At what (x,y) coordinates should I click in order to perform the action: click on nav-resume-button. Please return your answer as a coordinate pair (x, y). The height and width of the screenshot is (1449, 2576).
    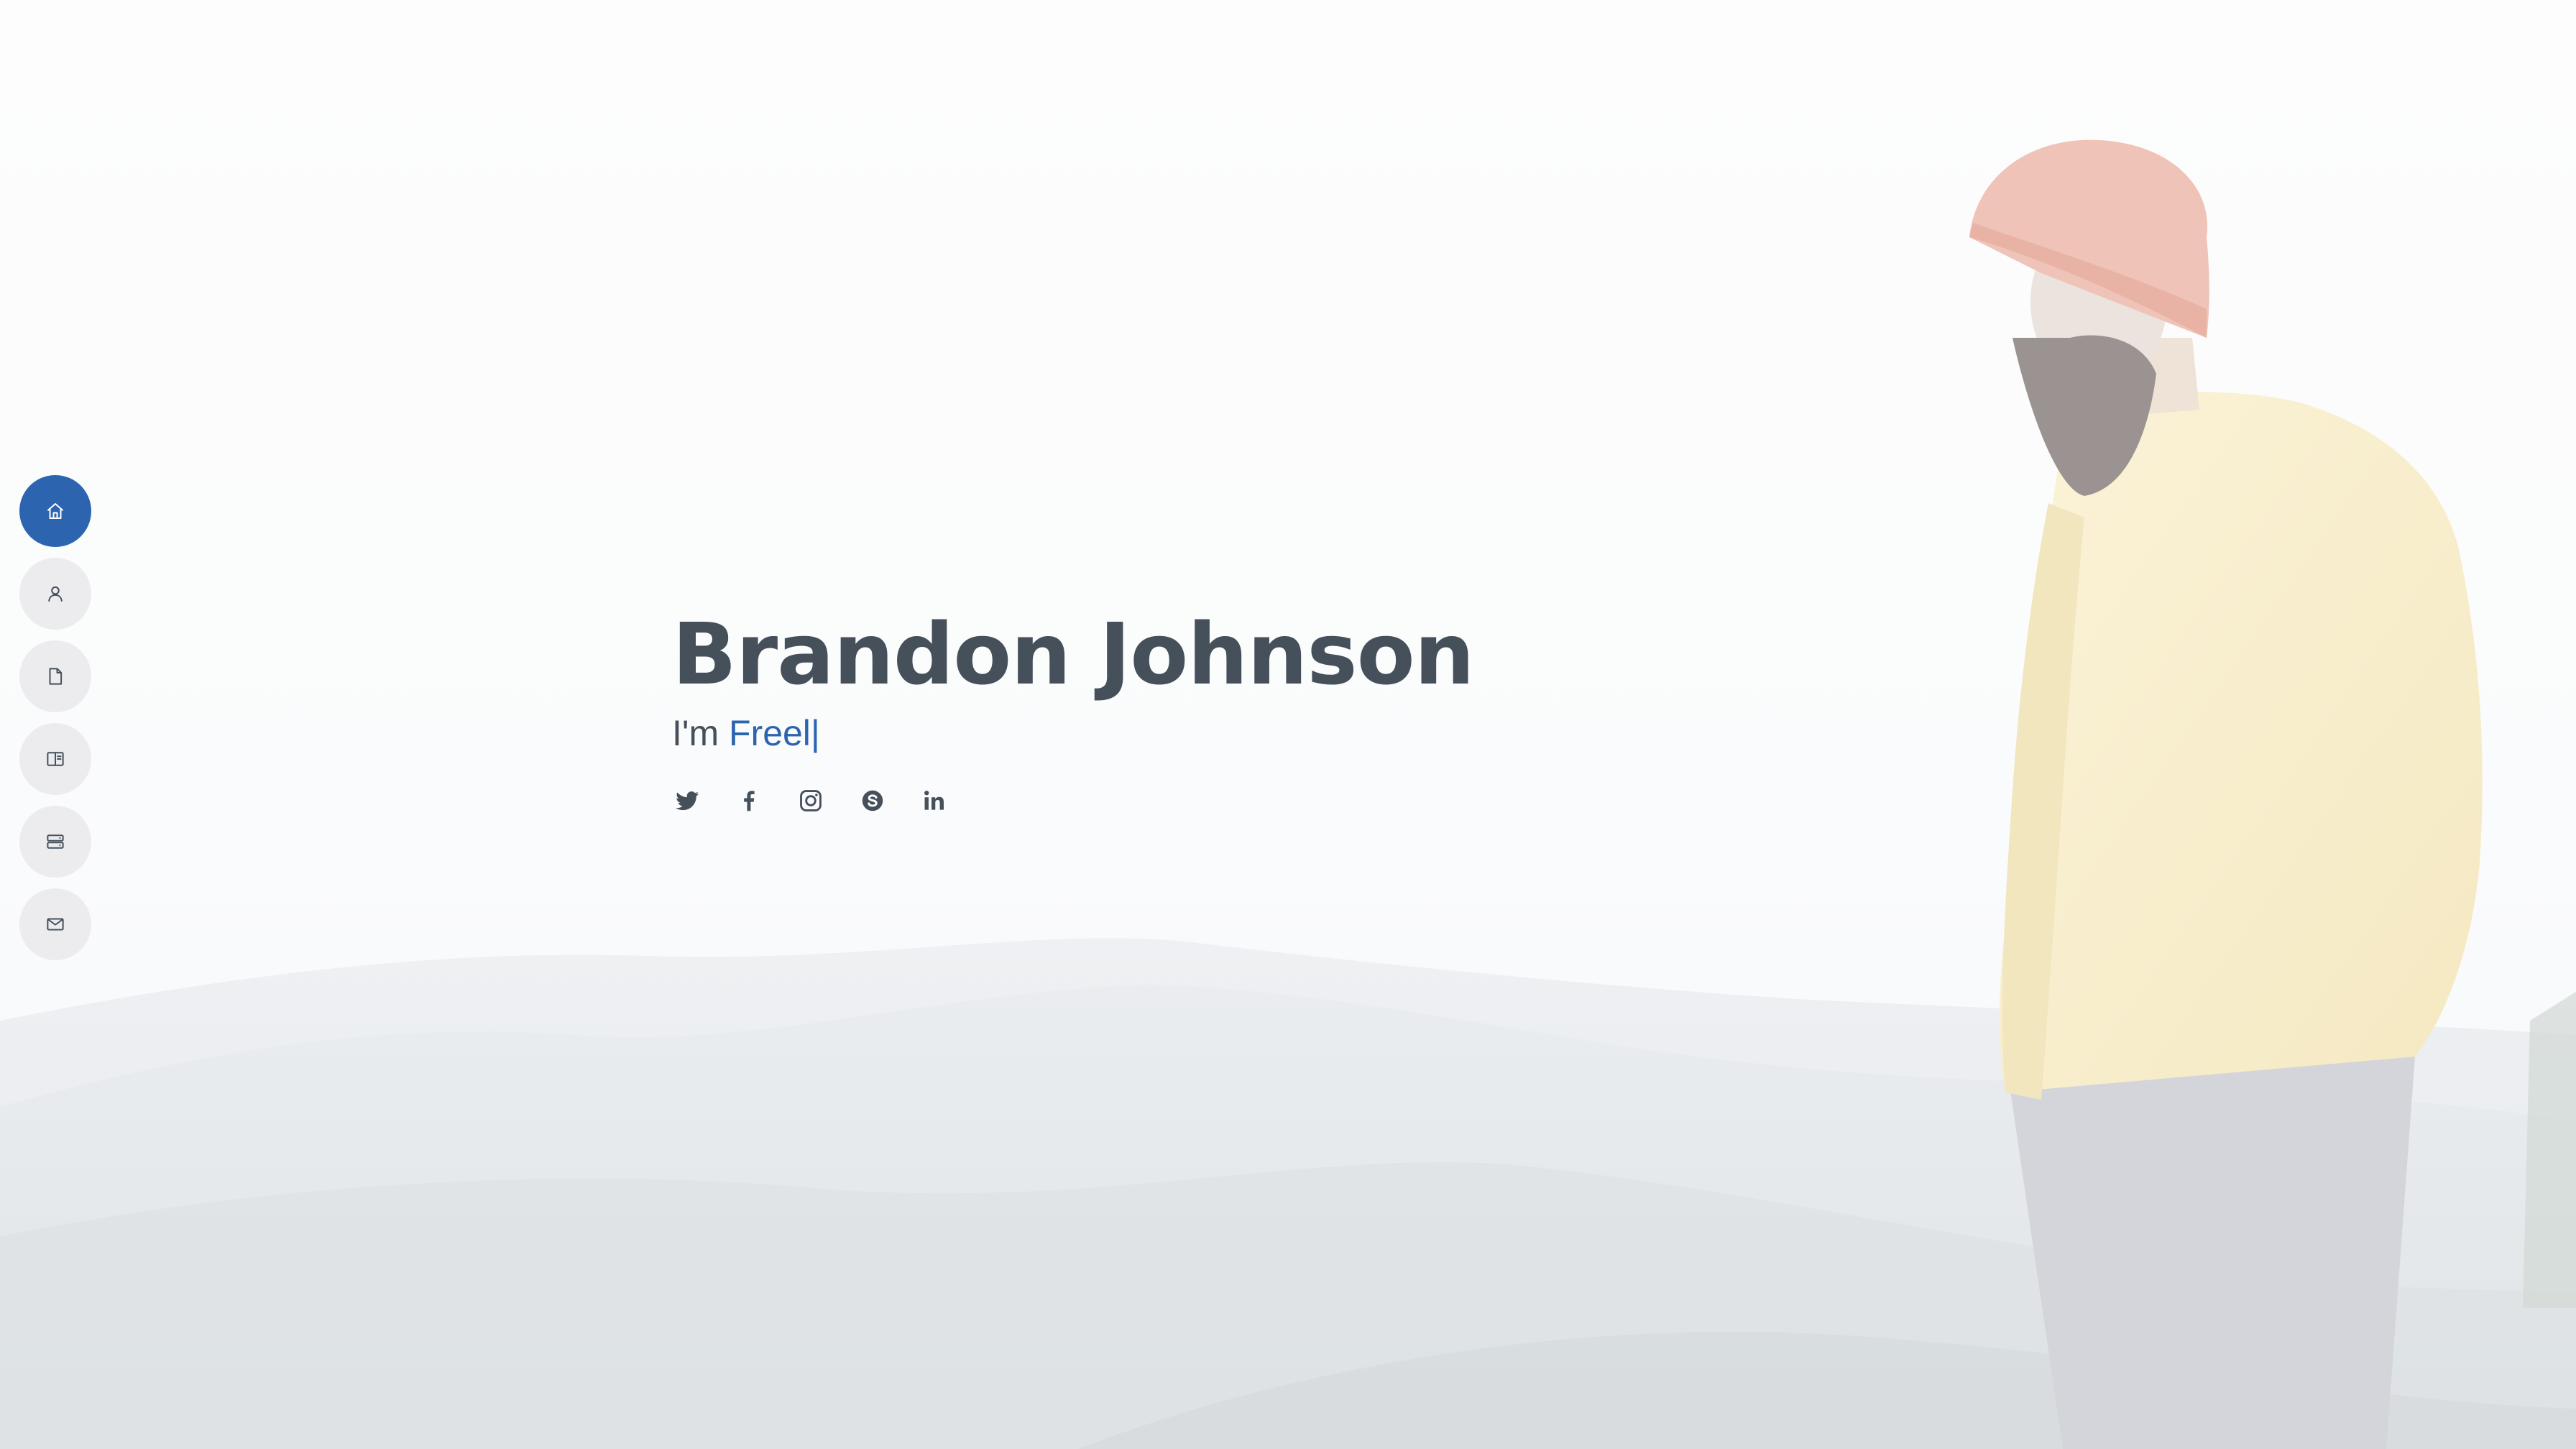
    Looking at the image, I should click on (55, 676).